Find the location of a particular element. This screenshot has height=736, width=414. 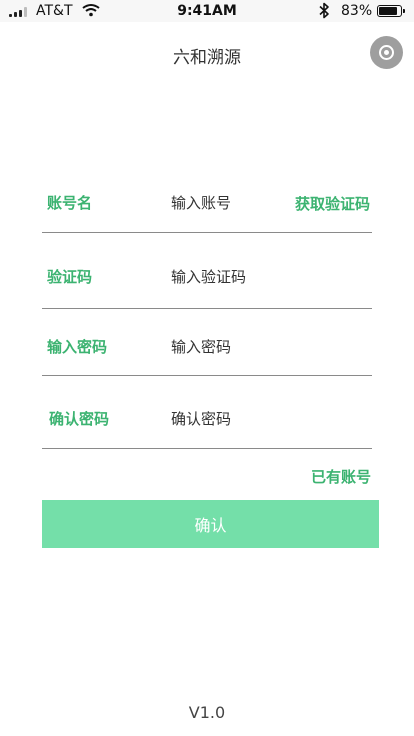

battery-icon is located at coordinates (389, 11).